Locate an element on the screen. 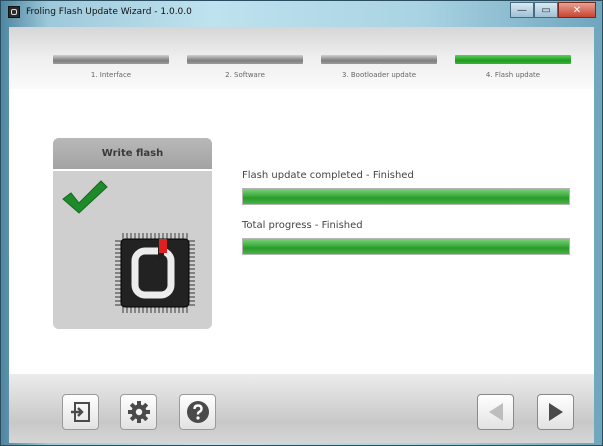  maximize-icon: ▭ is located at coordinates (546, 10).